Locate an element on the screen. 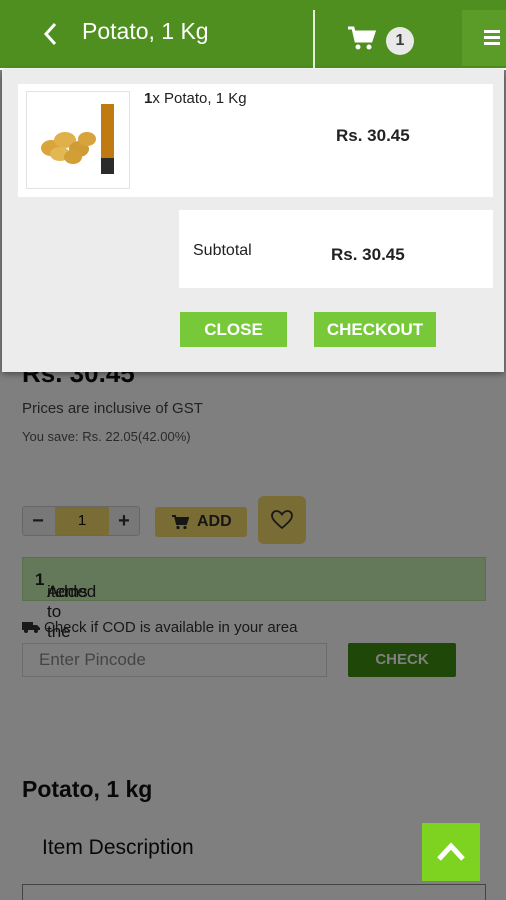 This screenshot has height=900, width=506. header-divider is located at coordinates (314, 39).